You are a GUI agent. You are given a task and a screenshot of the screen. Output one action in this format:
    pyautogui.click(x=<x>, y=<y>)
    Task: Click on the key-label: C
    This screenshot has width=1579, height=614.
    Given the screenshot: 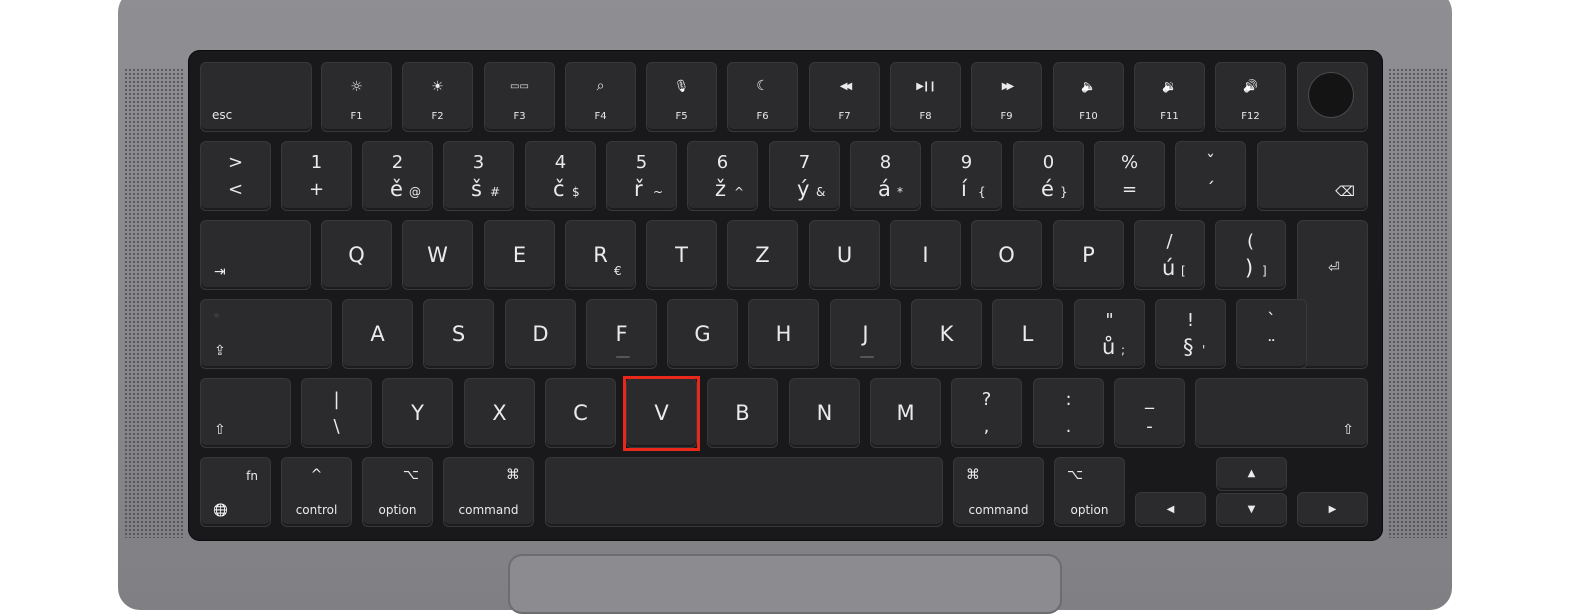 What is the action you would take?
    pyautogui.click(x=580, y=413)
    